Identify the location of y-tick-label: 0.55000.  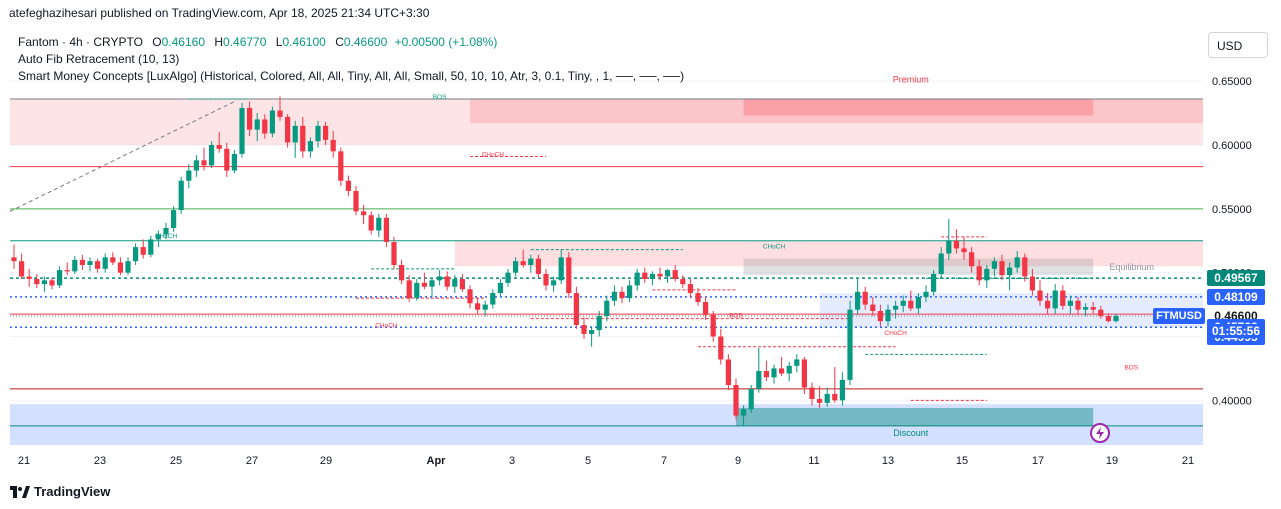
(1232, 210).